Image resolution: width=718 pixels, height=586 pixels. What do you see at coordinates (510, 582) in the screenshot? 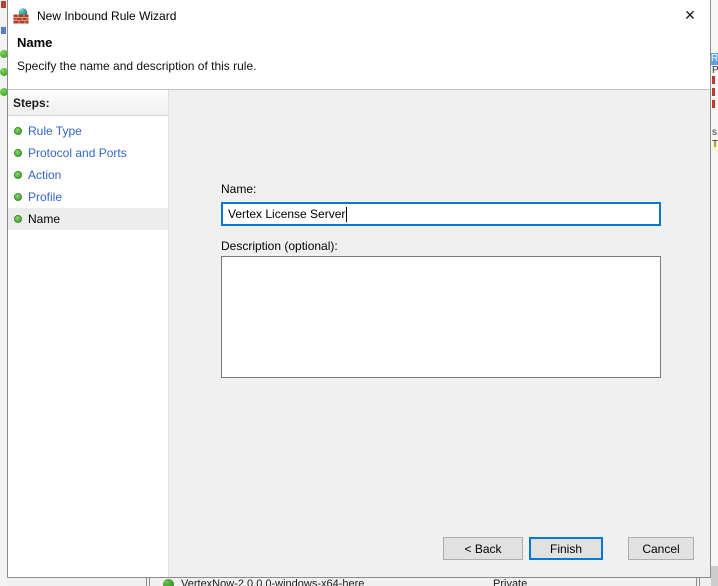
I see `background-rule-profile: Private` at bounding box center [510, 582].